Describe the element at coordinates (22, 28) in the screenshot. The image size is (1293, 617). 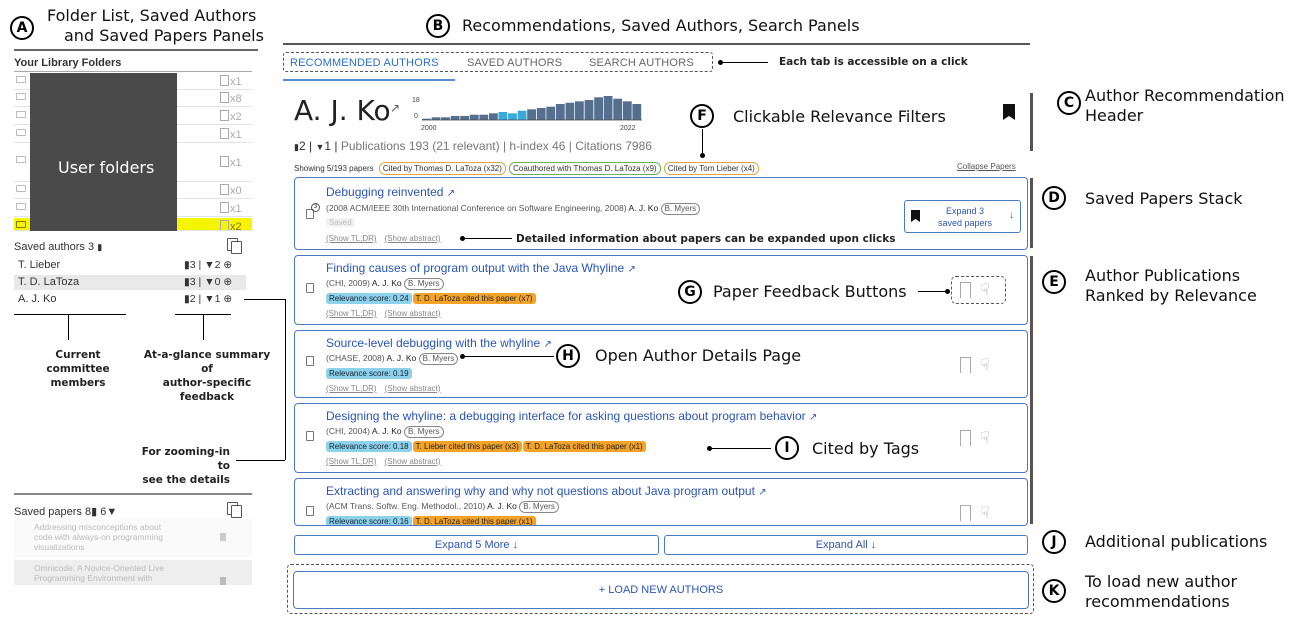
I see `annotation-a-marker: A` at that location.